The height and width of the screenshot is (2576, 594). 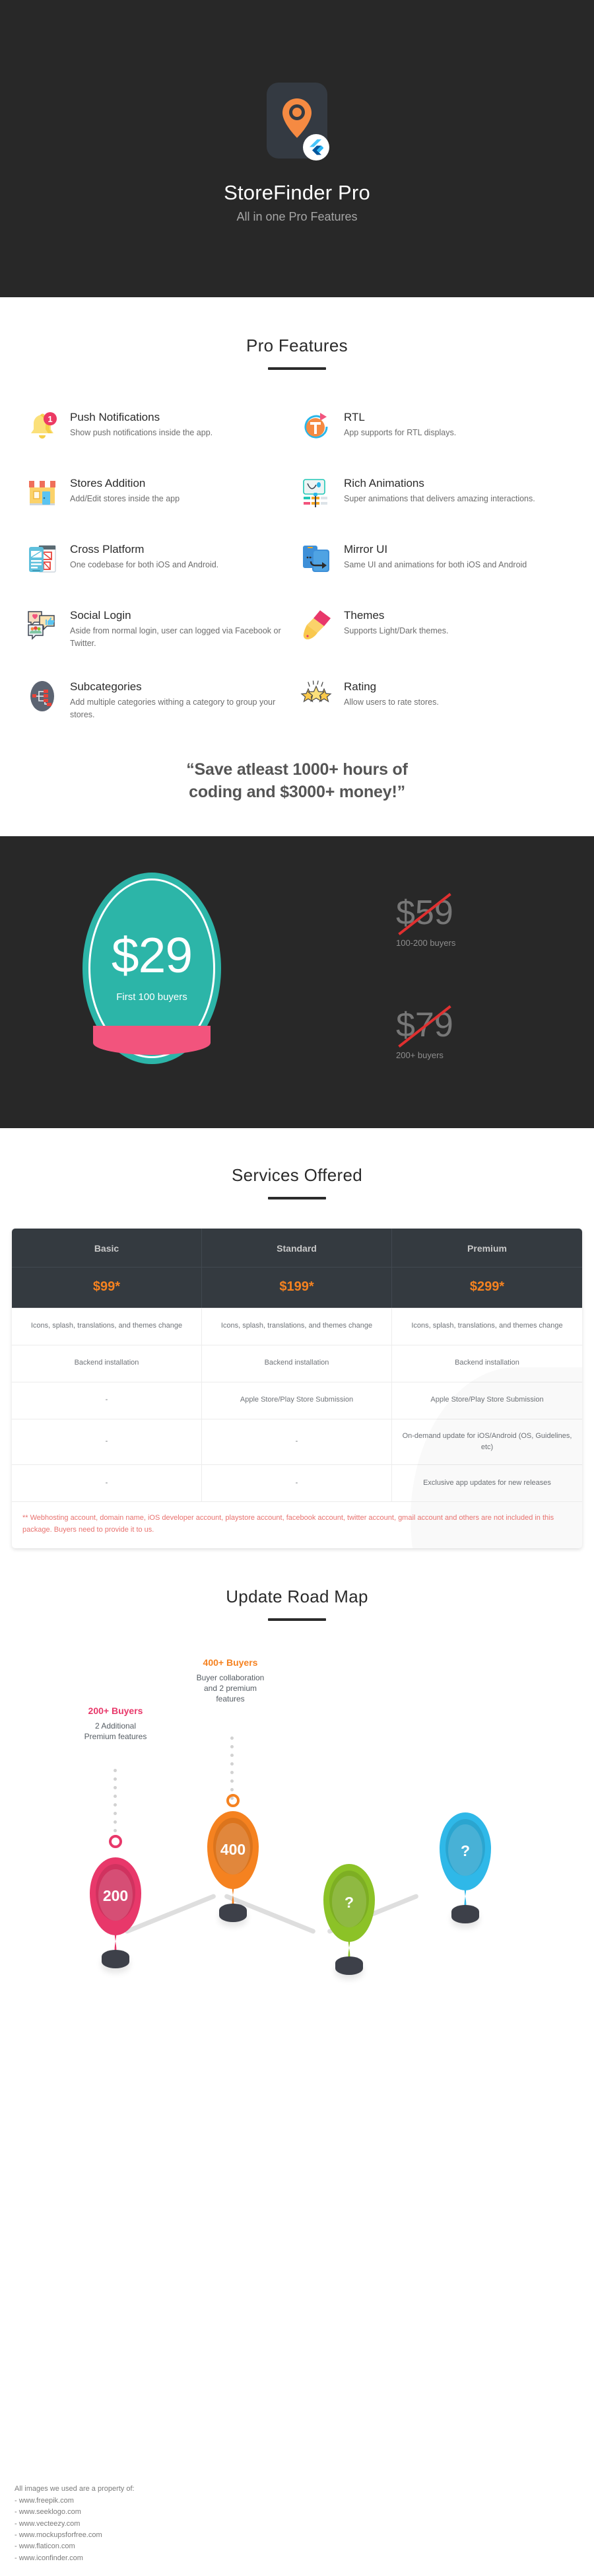 What do you see at coordinates (465, 1914) in the screenshot?
I see `balloon-base` at bounding box center [465, 1914].